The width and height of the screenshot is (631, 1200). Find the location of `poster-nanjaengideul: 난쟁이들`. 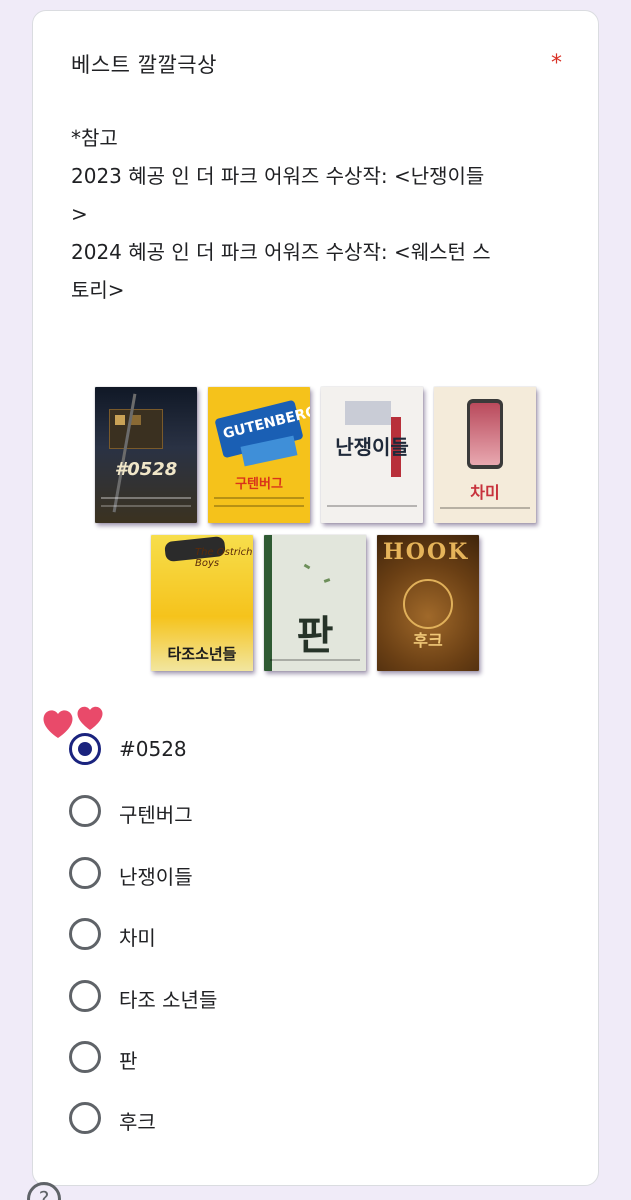

poster-nanjaengideul: 난쟁이들 is located at coordinates (372, 455).